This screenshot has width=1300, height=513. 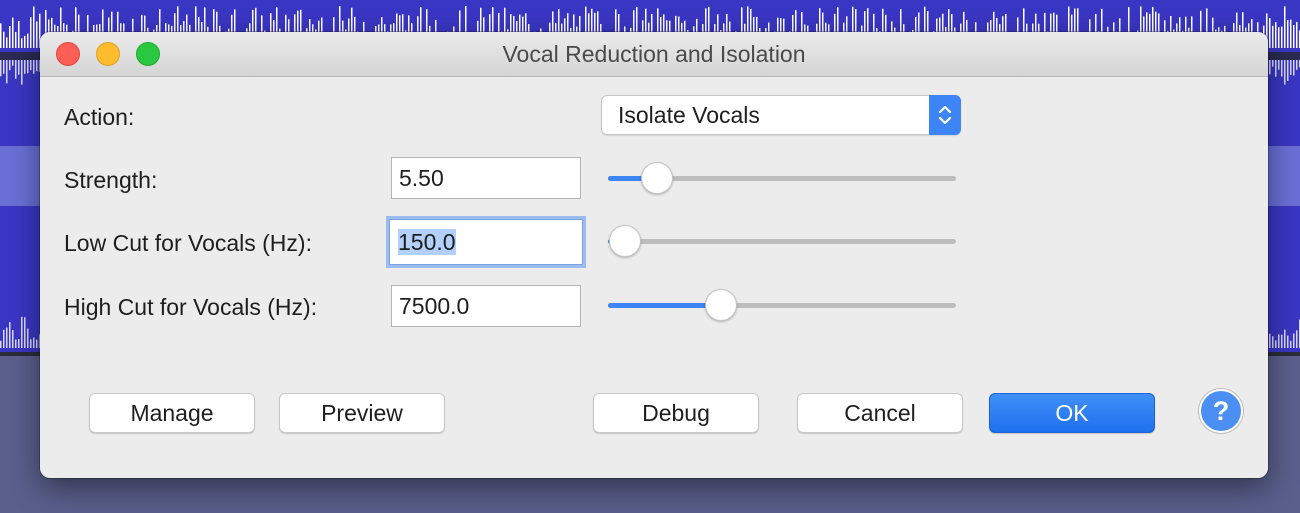 What do you see at coordinates (1072, 413) in the screenshot?
I see `ok-button: OK` at bounding box center [1072, 413].